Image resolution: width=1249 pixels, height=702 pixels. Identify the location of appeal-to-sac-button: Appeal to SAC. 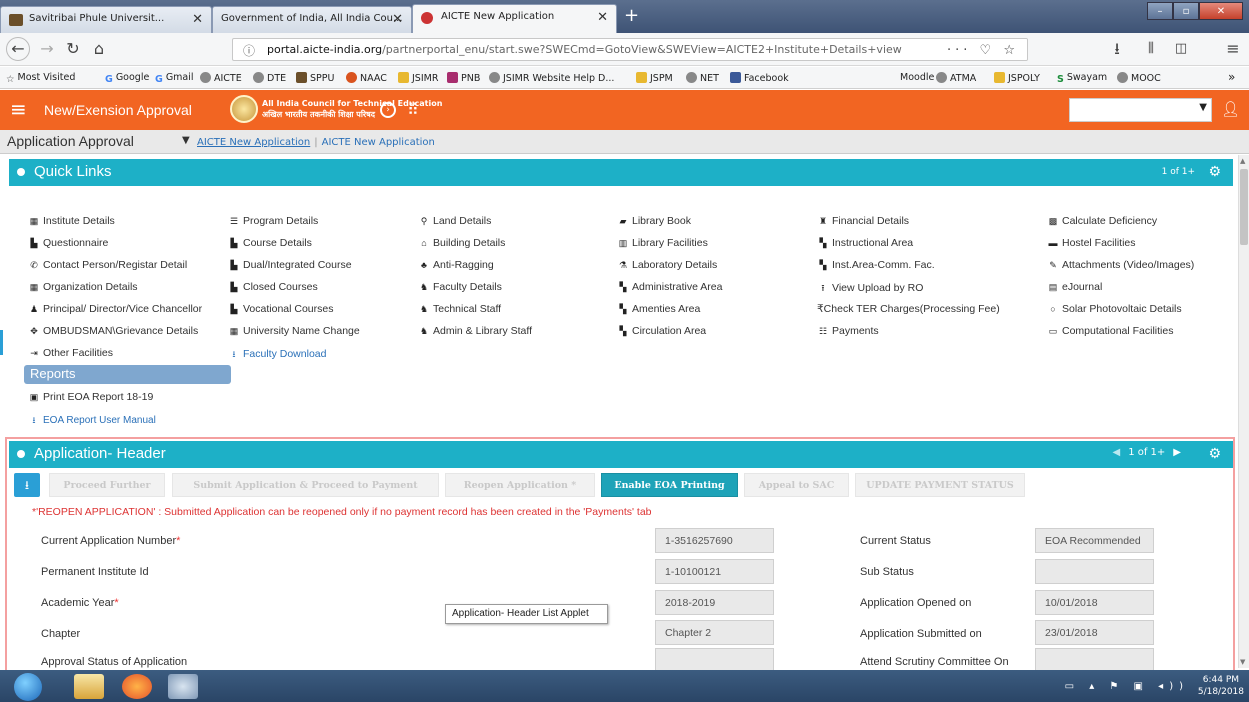
(796, 485).